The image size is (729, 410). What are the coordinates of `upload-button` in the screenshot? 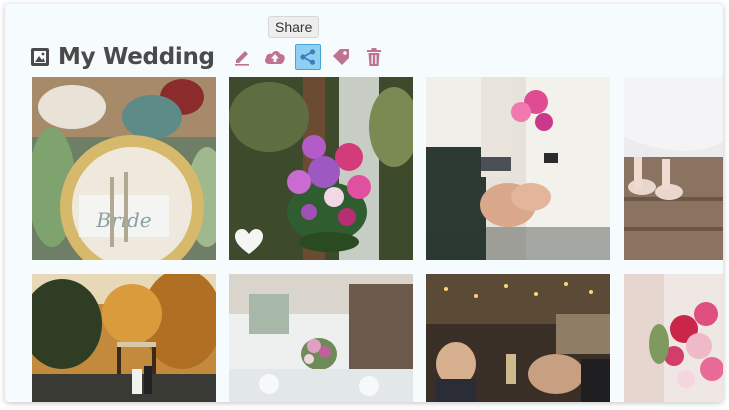 It's located at (275, 57).